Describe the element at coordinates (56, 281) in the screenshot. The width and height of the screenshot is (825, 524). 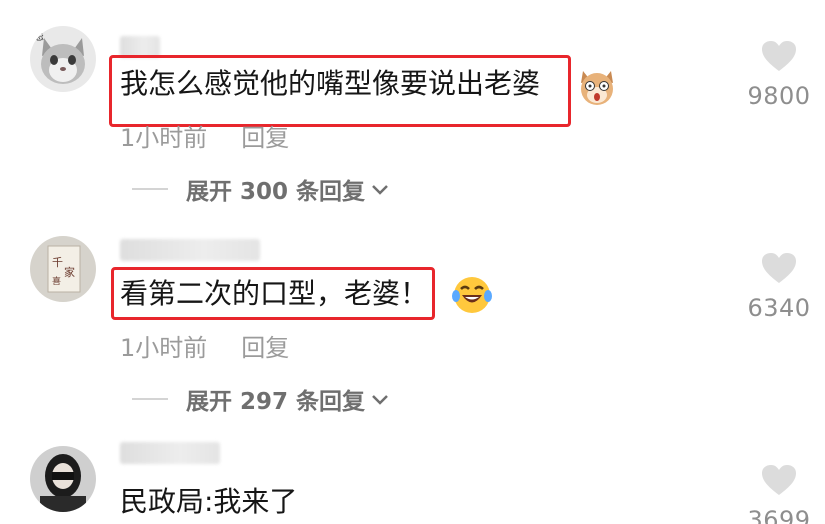
I see `svg-text: 喜` at that location.